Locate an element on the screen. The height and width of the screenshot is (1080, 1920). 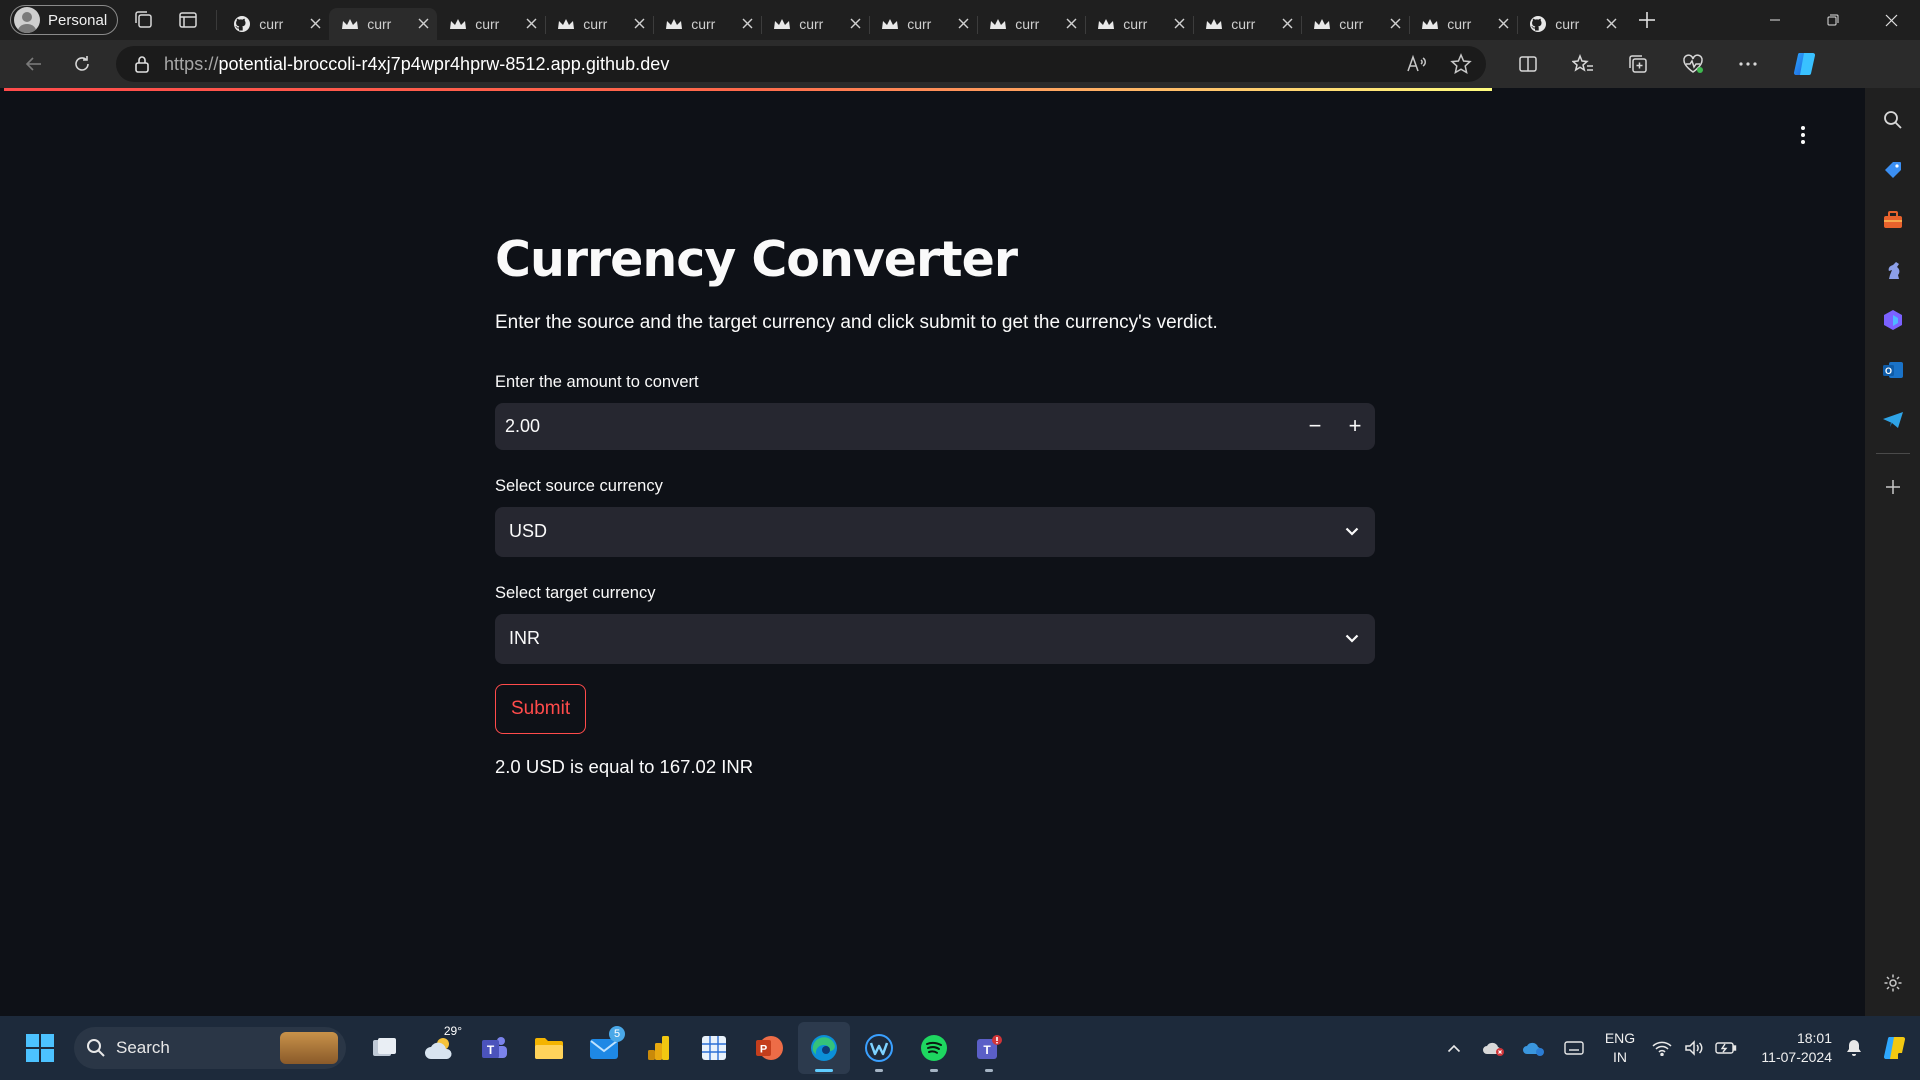
taskbar-mail: 5 is located at coordinates (604, 1048).